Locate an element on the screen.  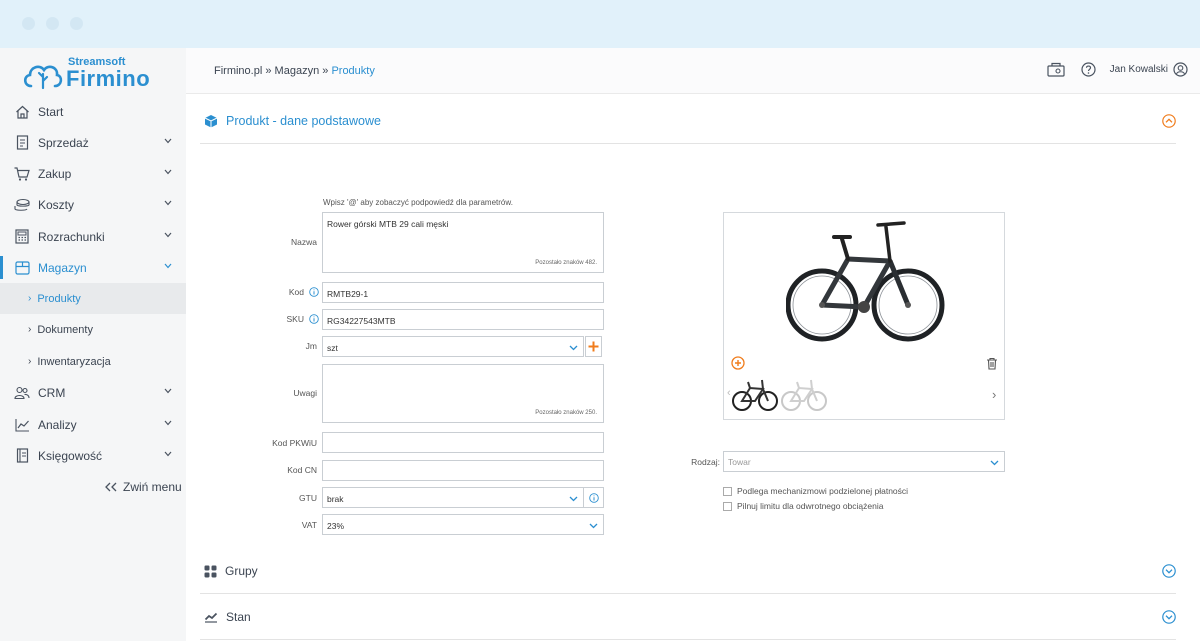
sidebar-item-sprzedaz: Sprzedaż is located at coordinates (93, 142).